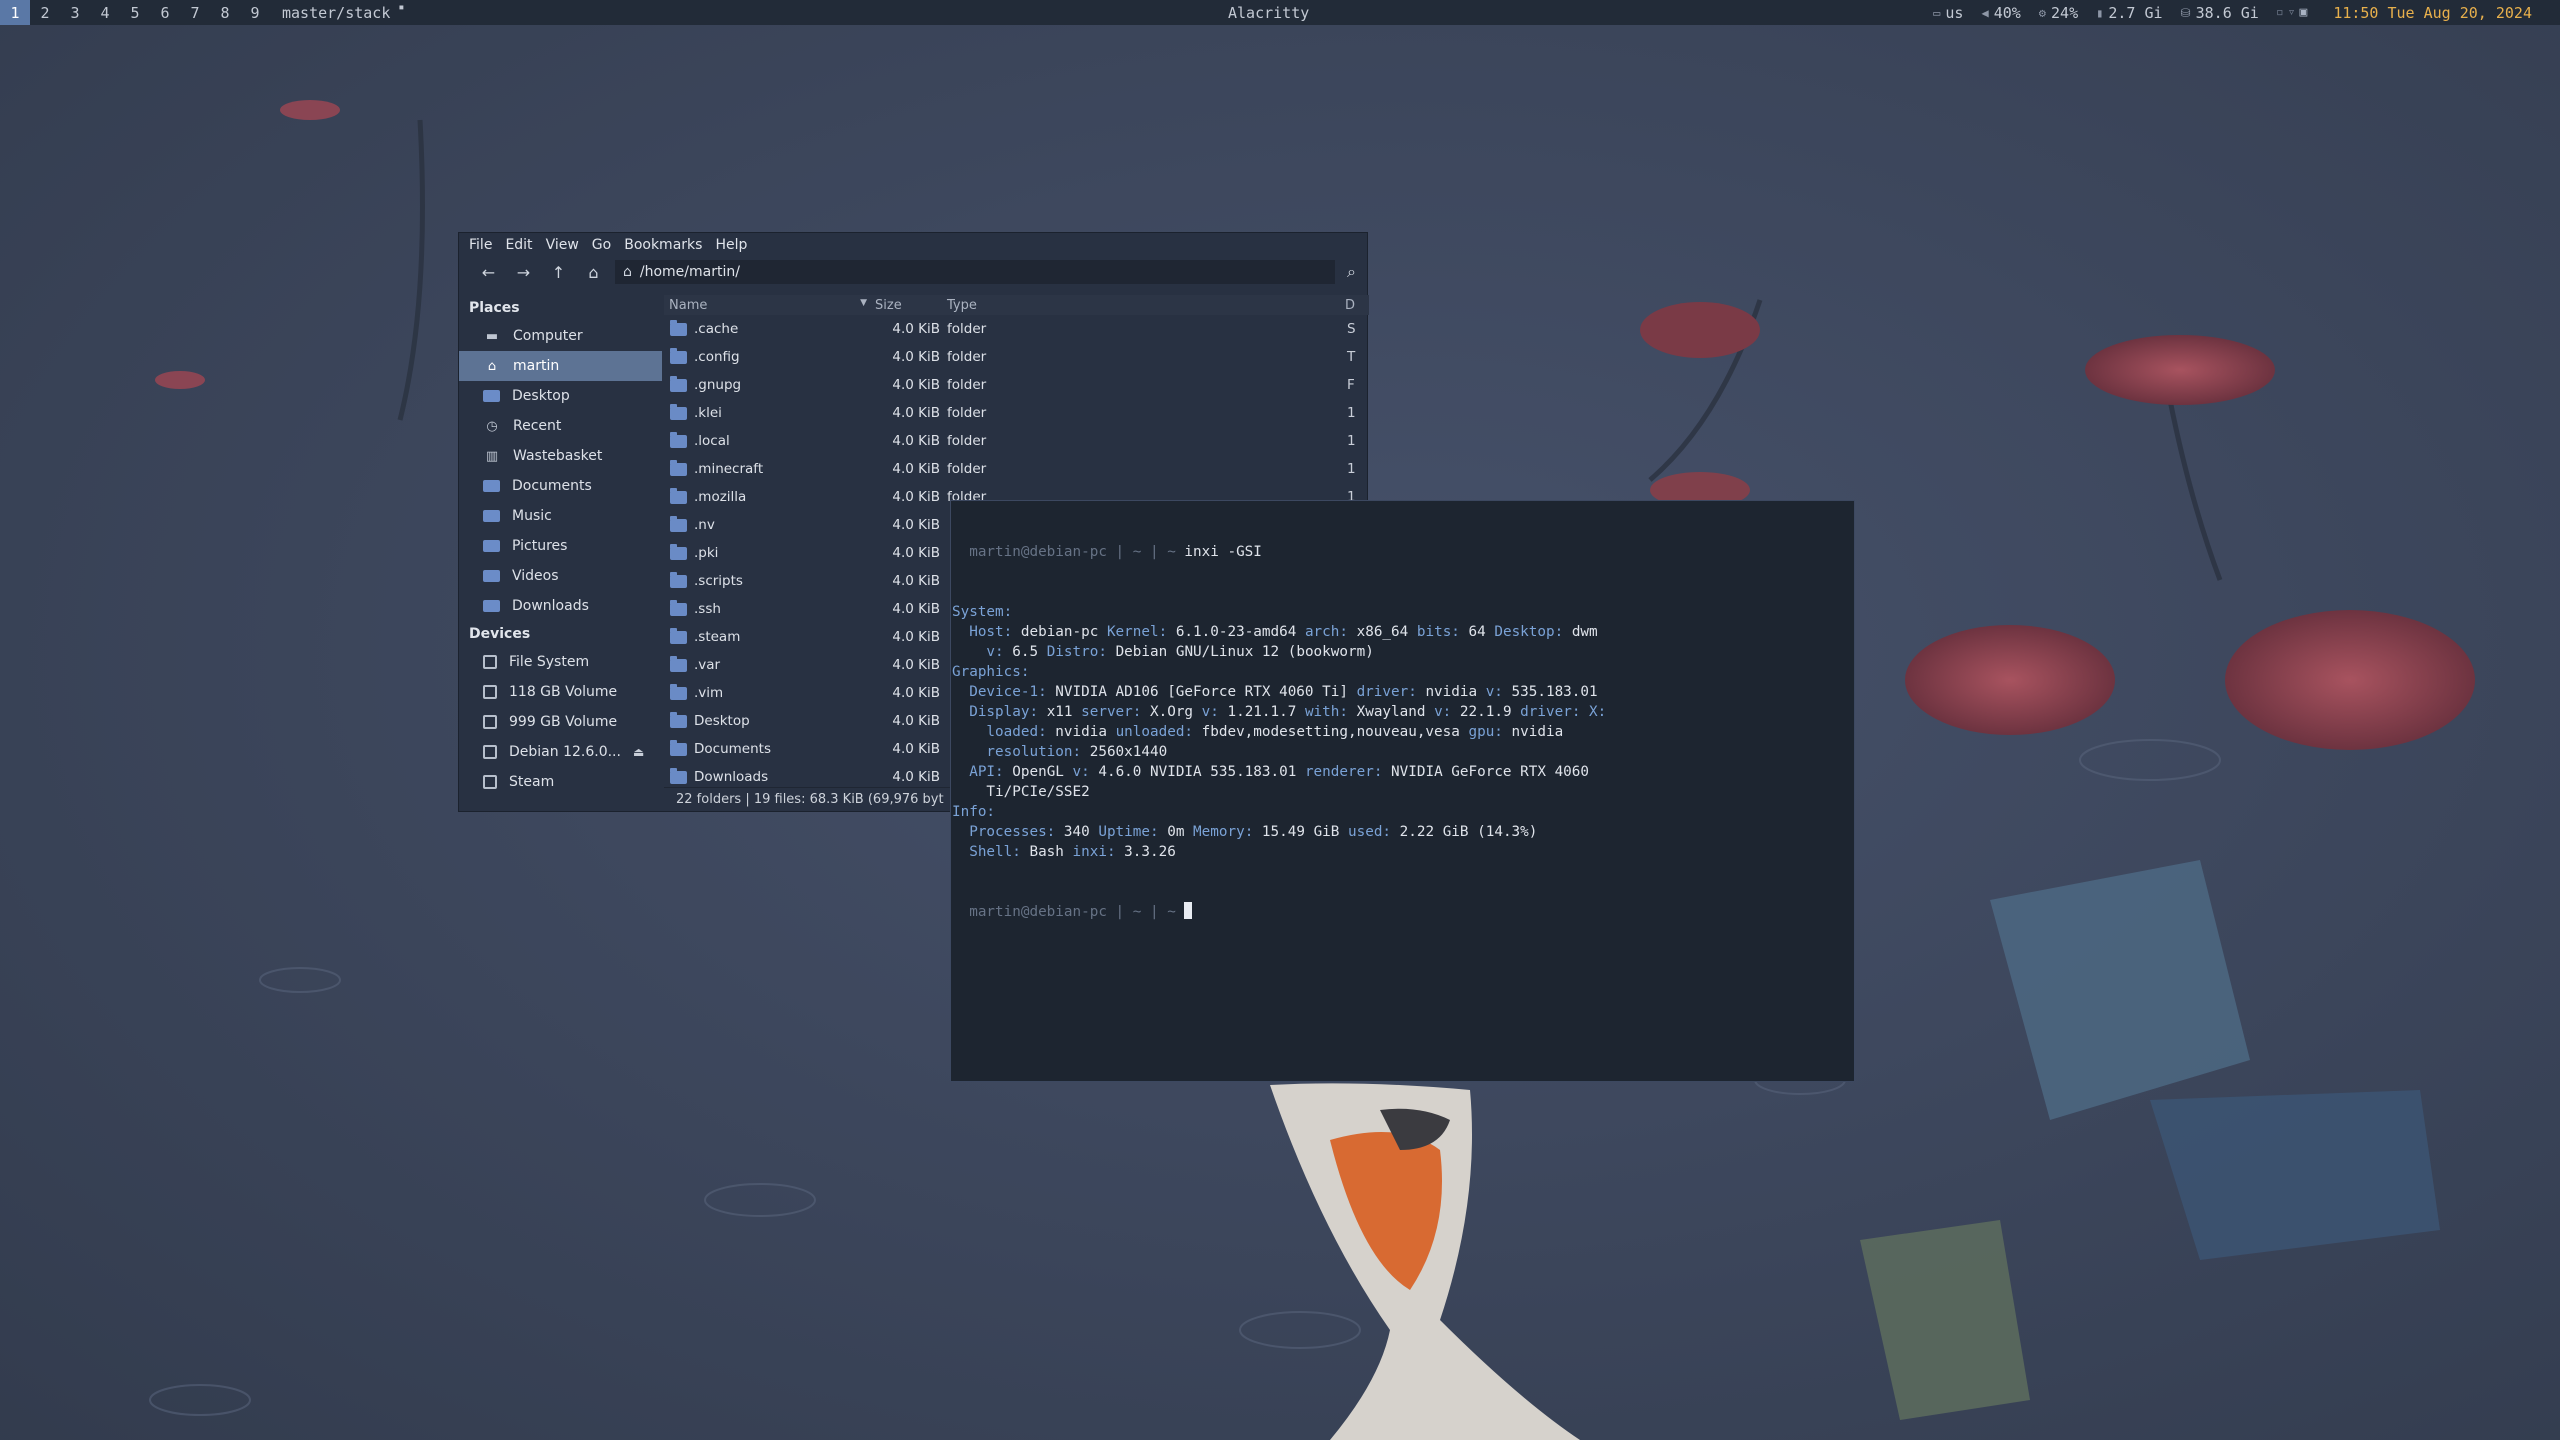 This screenshot has height=1440, width=2560. What do you see at coordinates (523, 272) in the screenshot?
I see `forward-arrow-icon: →` at bounding box center [523, 272].